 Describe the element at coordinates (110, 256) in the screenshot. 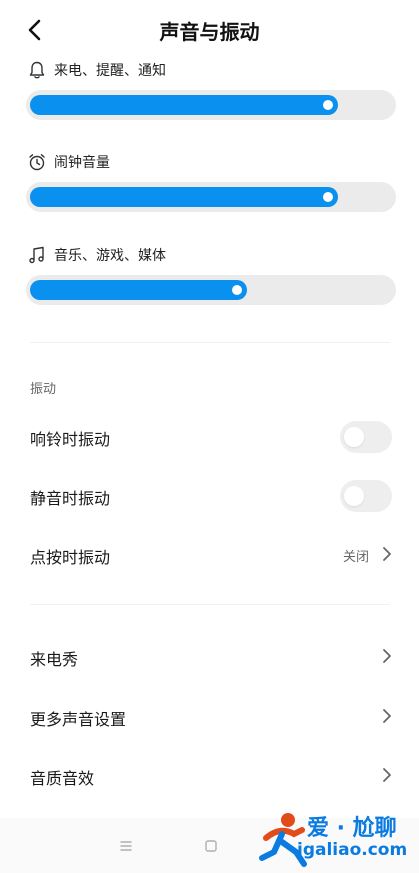

I see `media-volume-label: 音乐、游戏、媒体` at that location.